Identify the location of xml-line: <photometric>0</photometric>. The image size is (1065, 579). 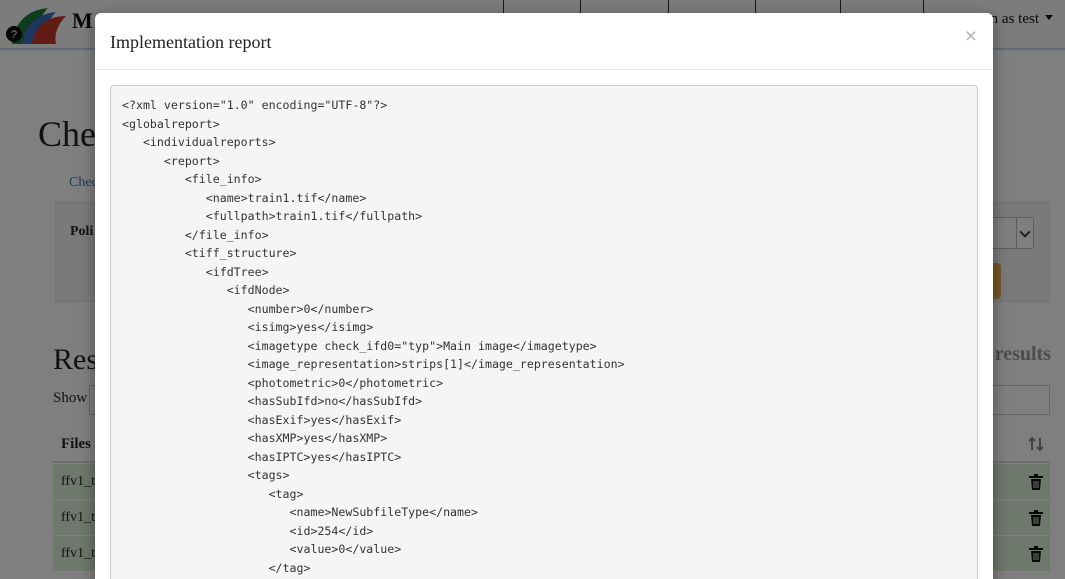
(283, 382).